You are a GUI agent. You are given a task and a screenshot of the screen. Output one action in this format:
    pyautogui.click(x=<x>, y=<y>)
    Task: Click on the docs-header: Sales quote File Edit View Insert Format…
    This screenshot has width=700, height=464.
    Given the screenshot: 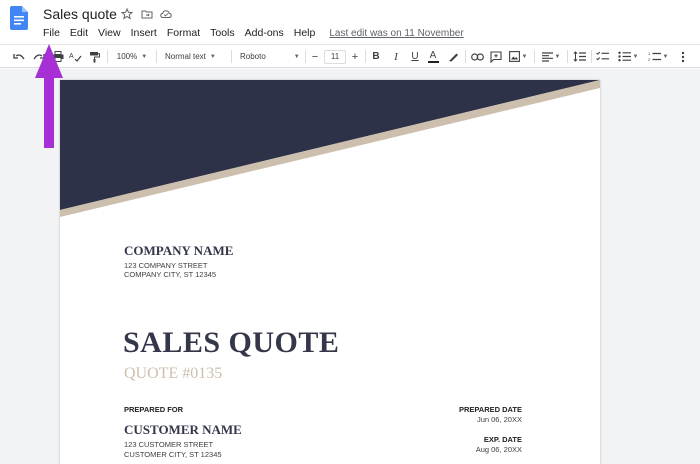 What is the action you would take?
    pyautogui.click(x=350, y=22)
    